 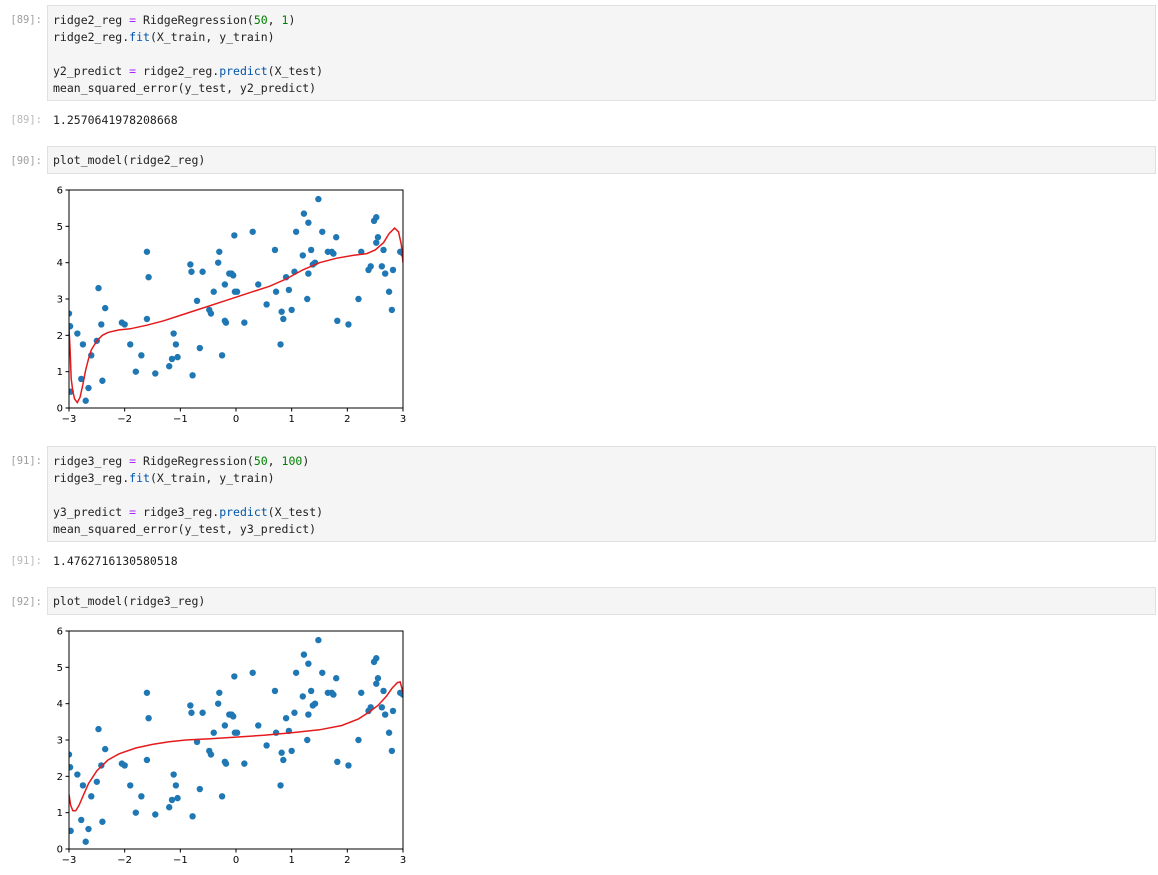 What do you see at coordinates (243, 512) in the screenshot?
I see `code-token: predict` at bounding box center [243, 512].